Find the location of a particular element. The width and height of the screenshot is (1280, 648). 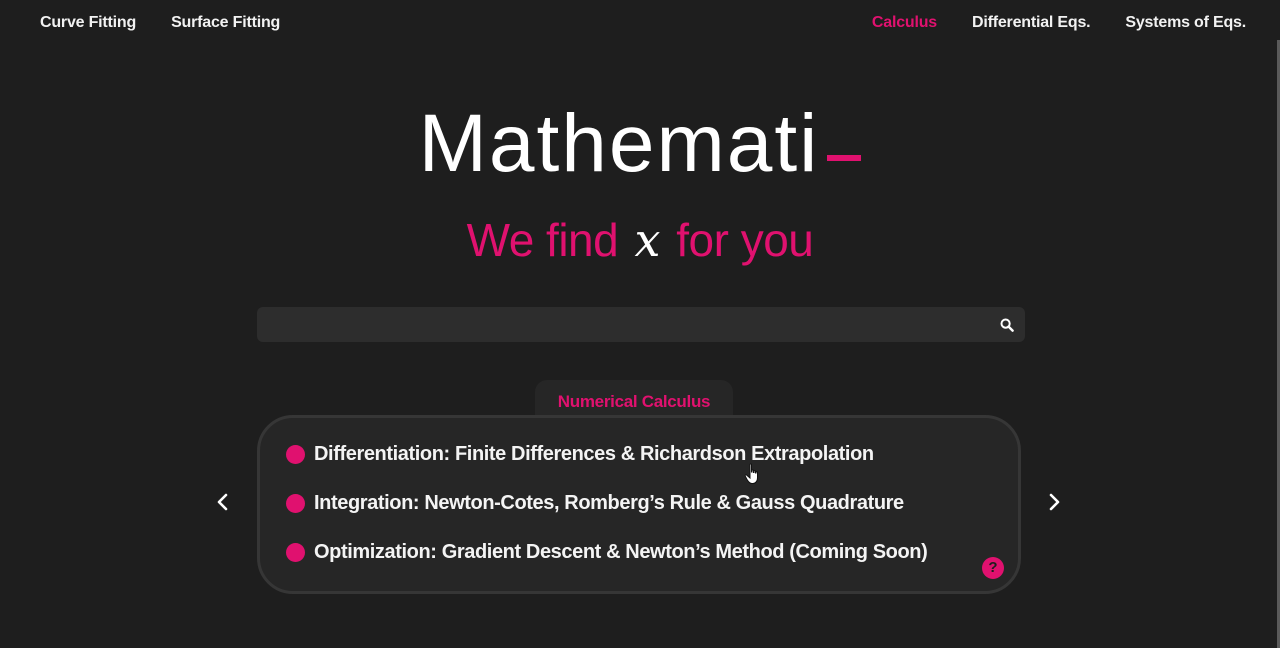

nav-link-systems-of-eqs: Systems of Eqs. is located at coordinates (1185, 23).